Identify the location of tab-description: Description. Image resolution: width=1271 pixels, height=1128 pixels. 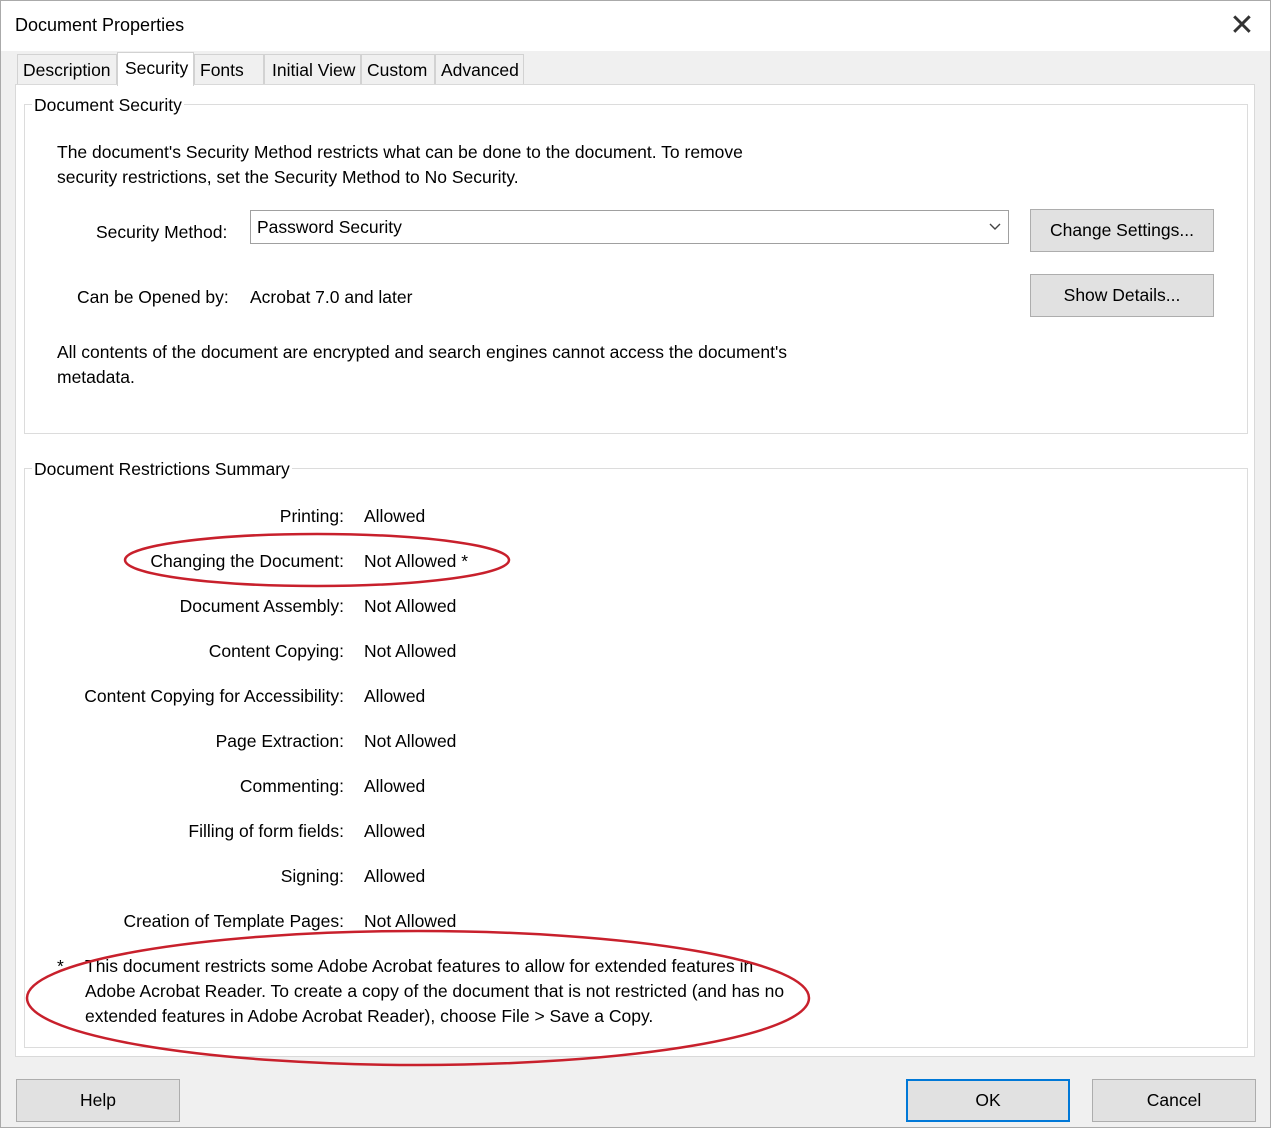
(67, 69).